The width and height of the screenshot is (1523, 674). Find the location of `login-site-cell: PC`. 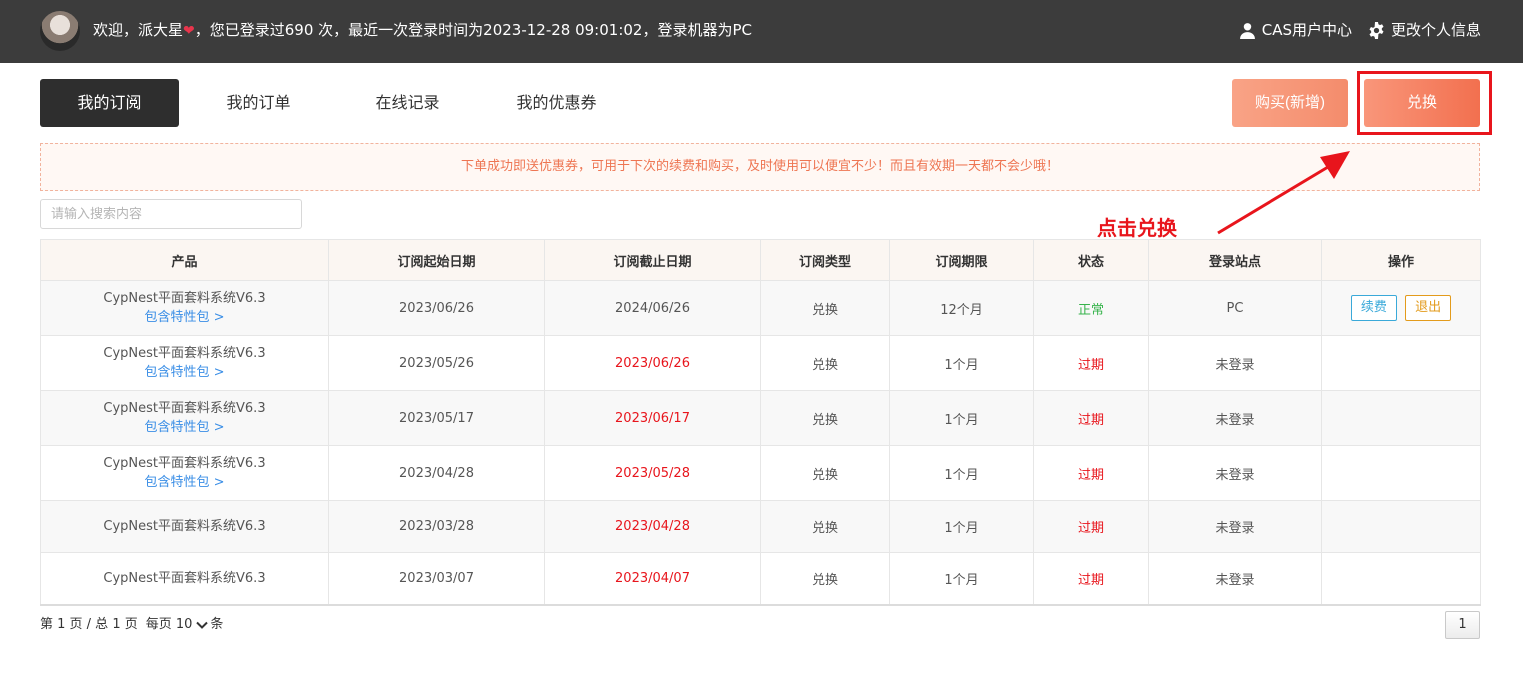

login-site-cell: PC is located at coordinates (1235, 308).